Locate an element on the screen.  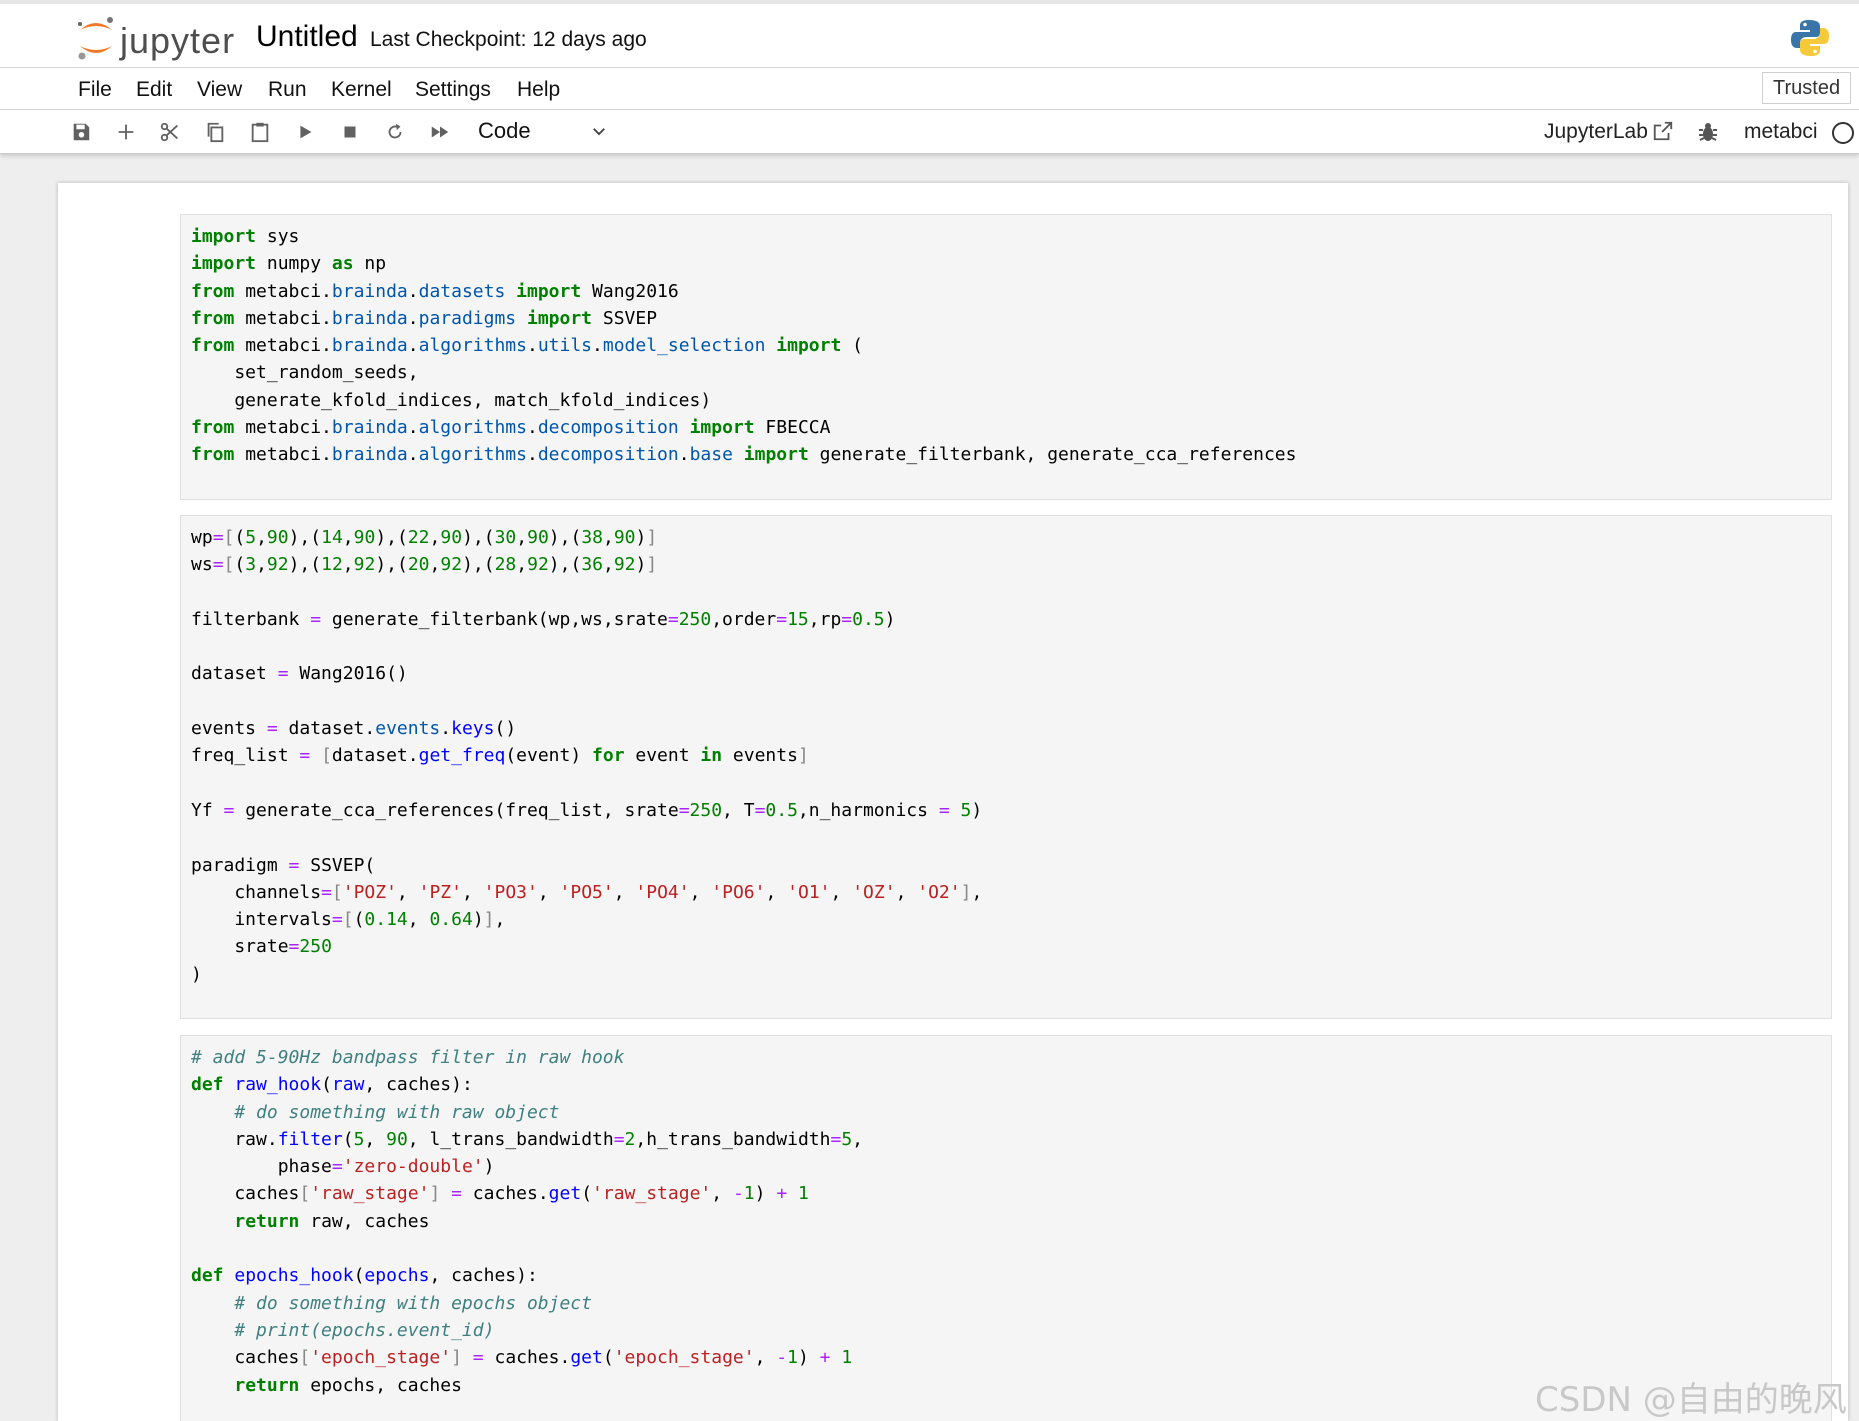
chevron-down-icon is located at coordinates (599, 132).